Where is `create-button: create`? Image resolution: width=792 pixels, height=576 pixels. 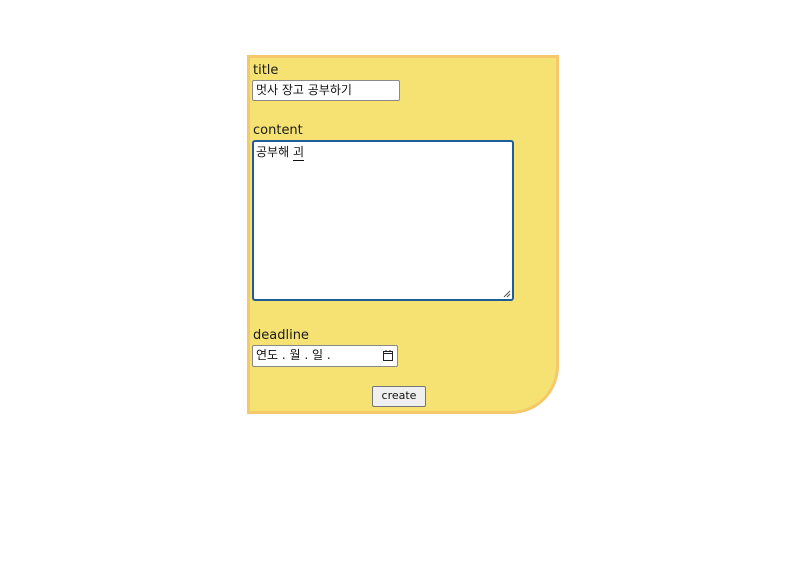
create-button: create is located at coordinates (399, 396).